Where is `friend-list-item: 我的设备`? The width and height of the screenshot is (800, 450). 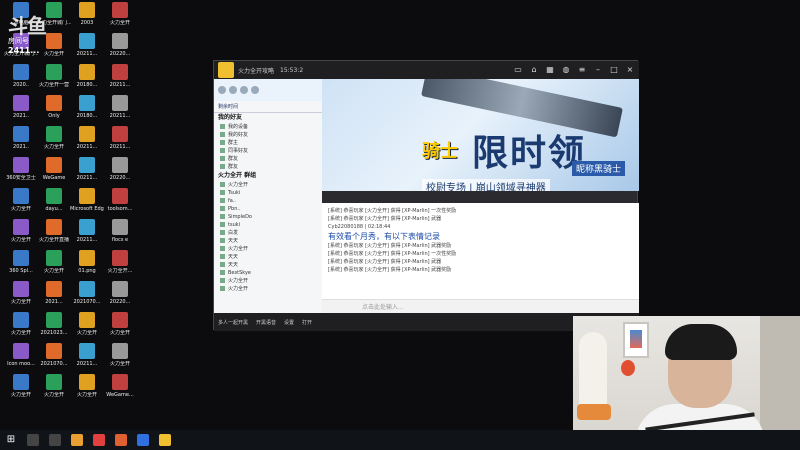
friend-list-item: 我的设备 is located at coordinates (268, 127).